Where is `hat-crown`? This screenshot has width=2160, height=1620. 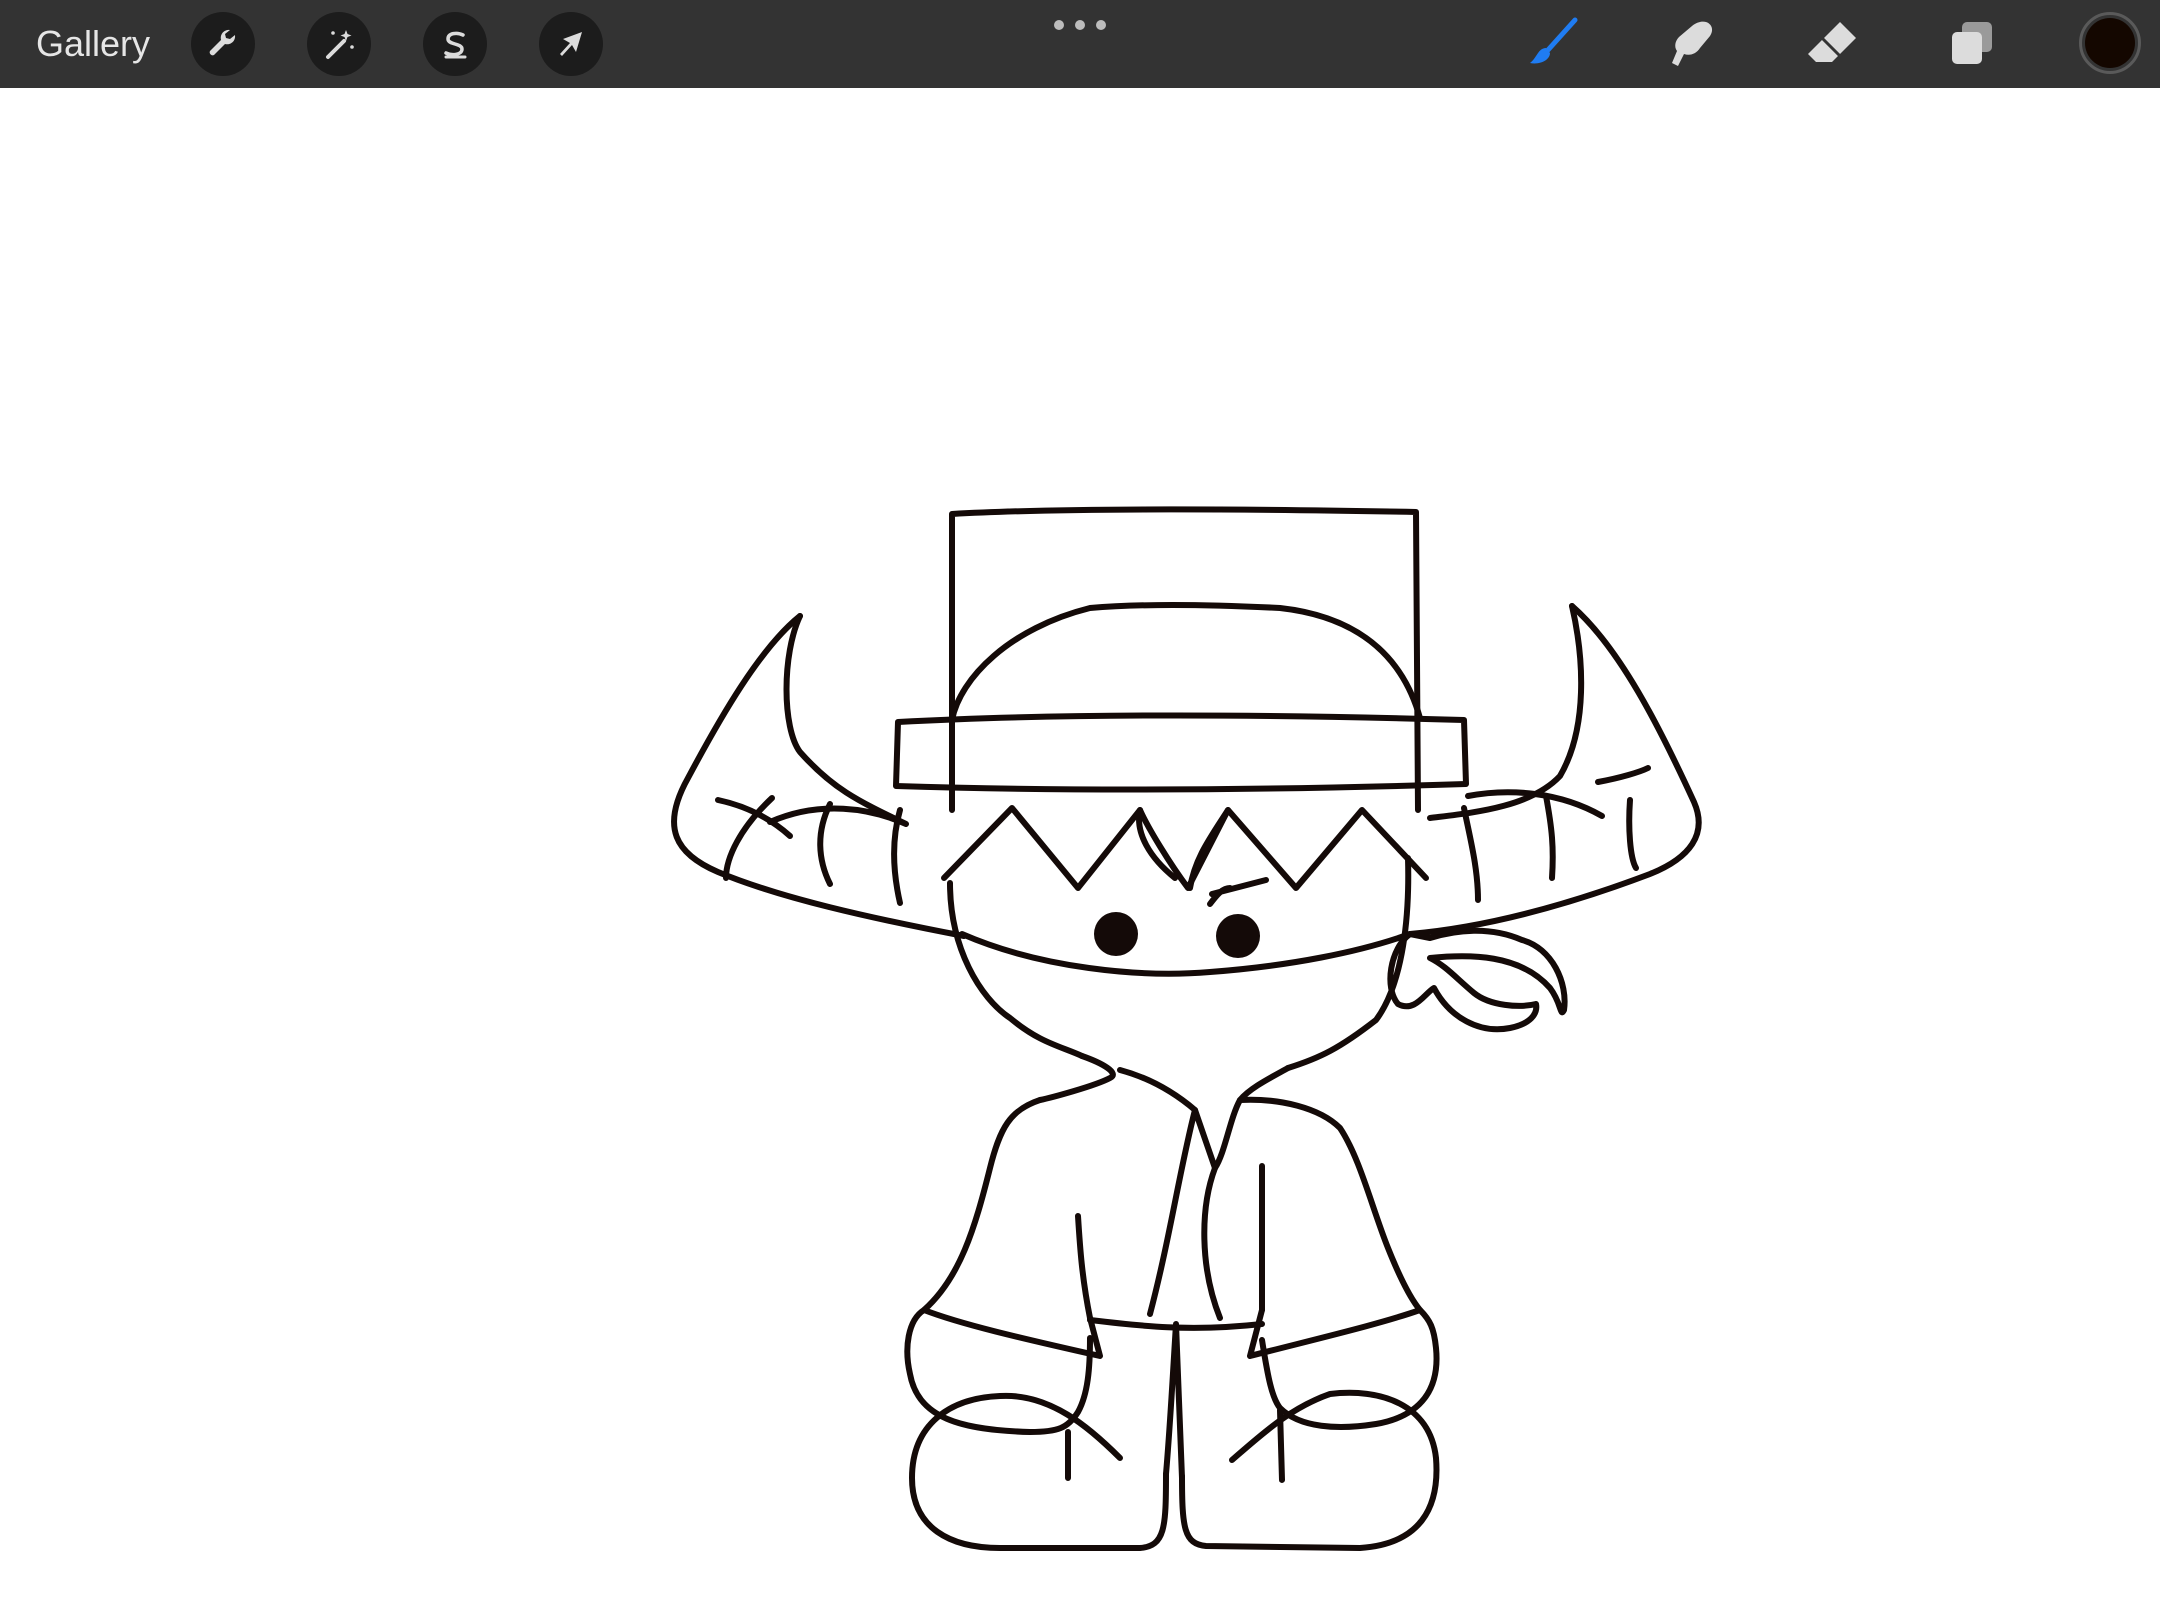 hat-crown is located at coordinates (1185, 659).